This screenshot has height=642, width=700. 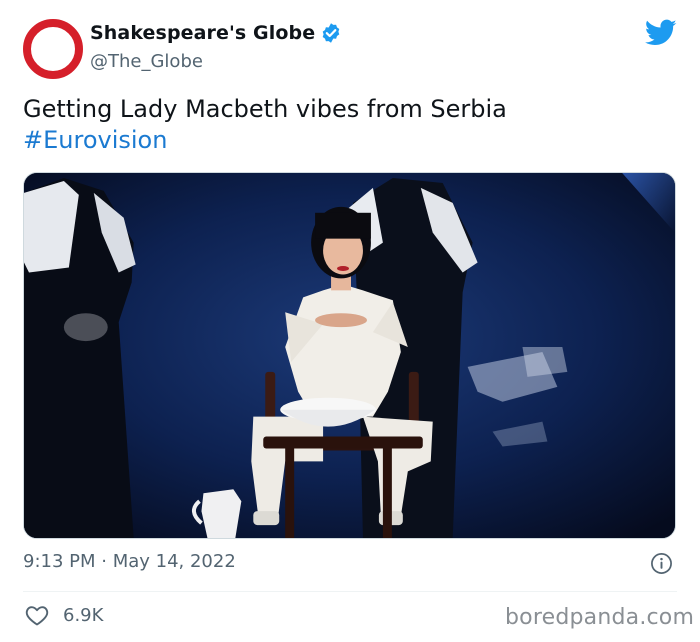 I want to click on tweet-timestamp: 9:13 PM · May 14, 2022, so click(x=129, y=561).